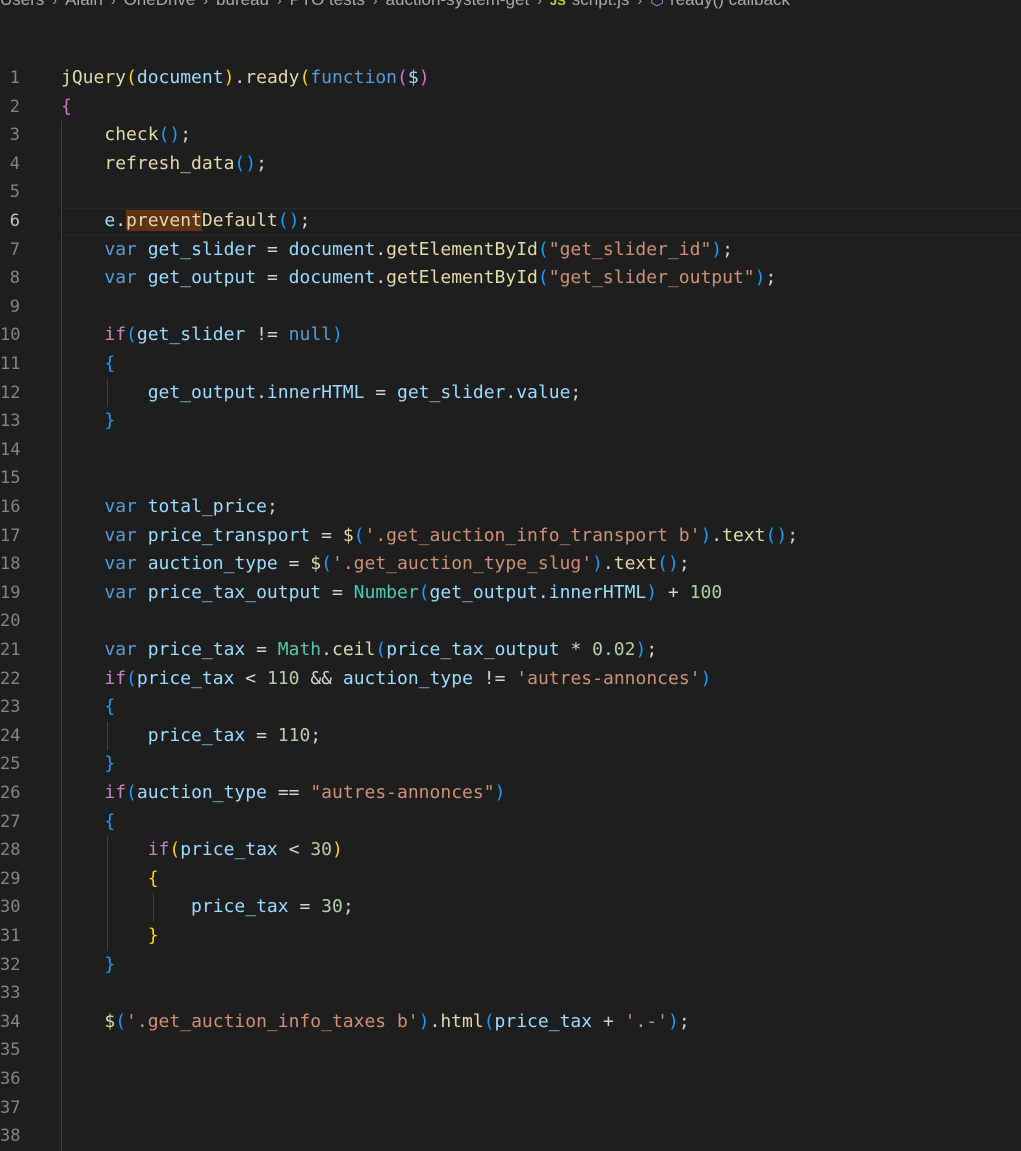 The height and width of the screenshot is (1151, 1021). What do you see at coordinates (10, 764) in the screenshot?
I see `line-number: 25` at bounding box center [10, 764].